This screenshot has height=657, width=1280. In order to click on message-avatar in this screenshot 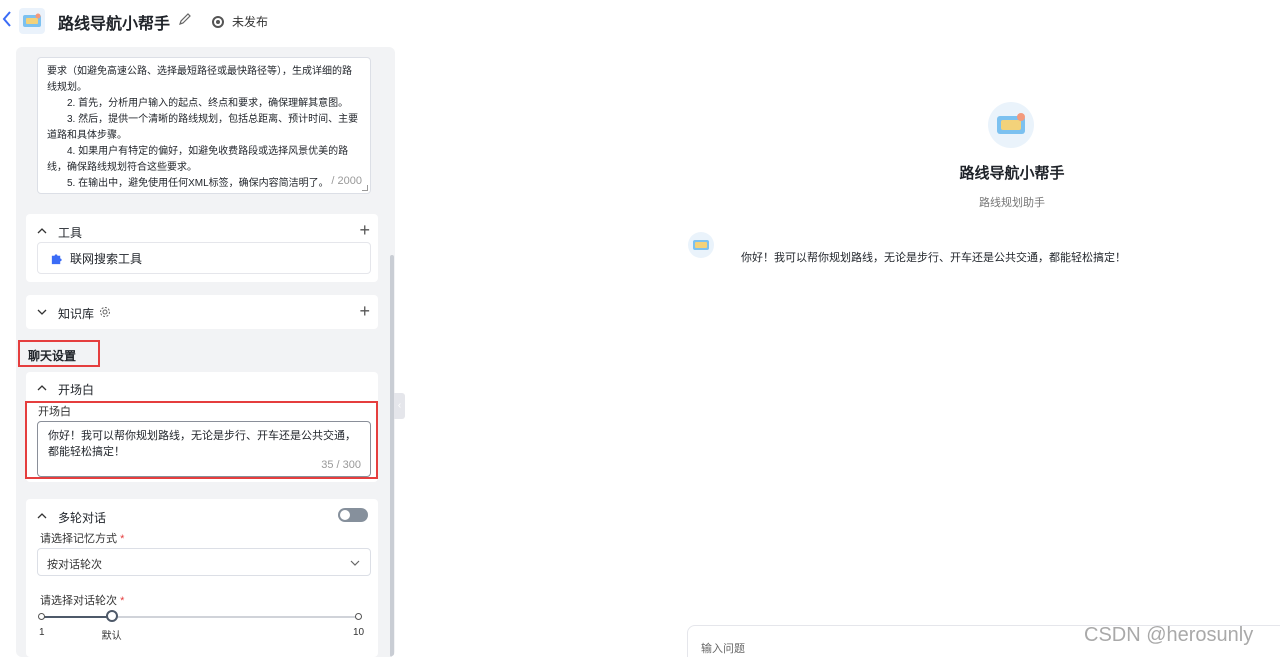, I will do `click(701, 245)`.